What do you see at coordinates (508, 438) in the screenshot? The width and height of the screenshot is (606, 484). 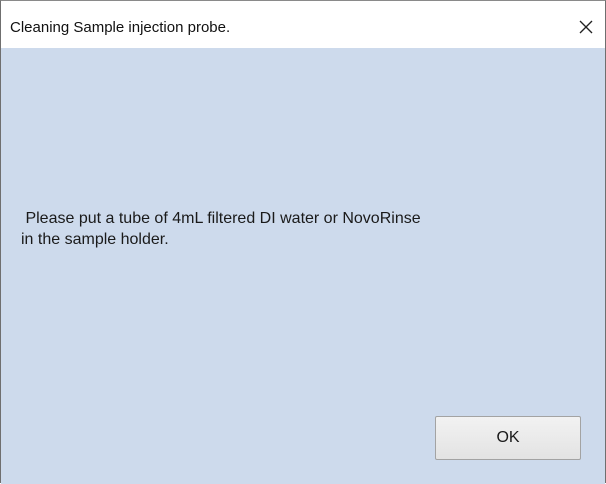 I see `ok-button: OK` at bounding box center [508, 438].